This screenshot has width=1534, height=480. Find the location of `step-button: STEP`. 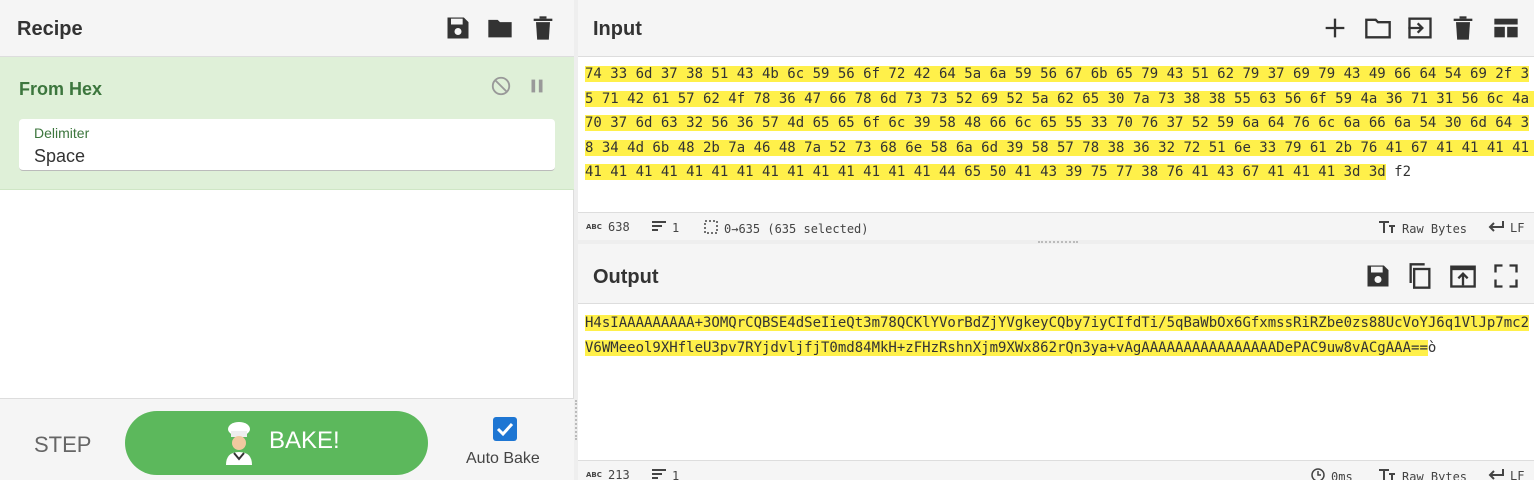

step-button: STEP is located at coordinates (62, 445).